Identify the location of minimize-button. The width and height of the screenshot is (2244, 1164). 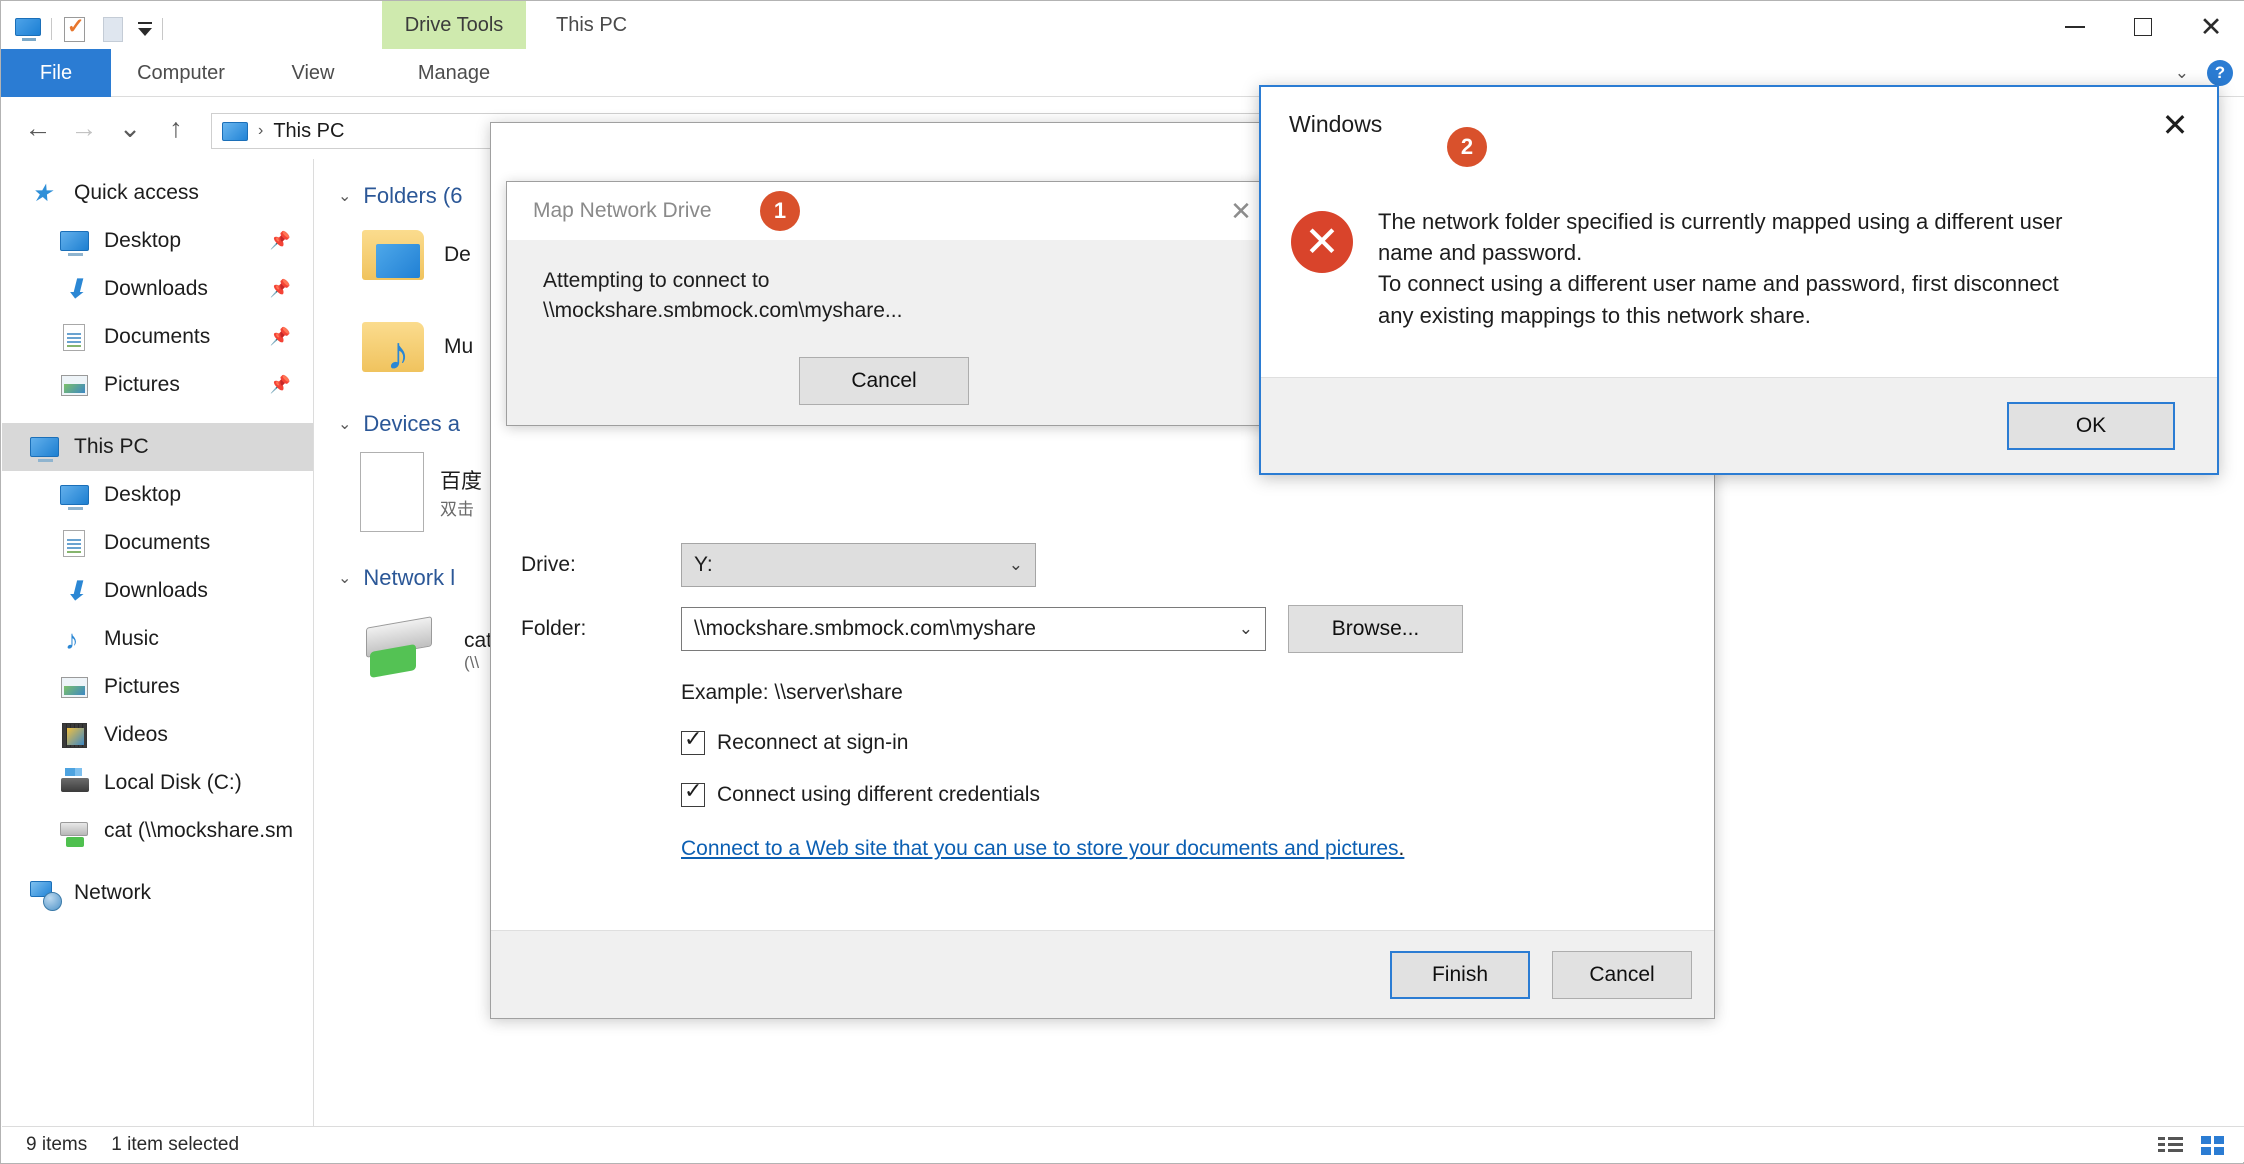
(2075, 27).